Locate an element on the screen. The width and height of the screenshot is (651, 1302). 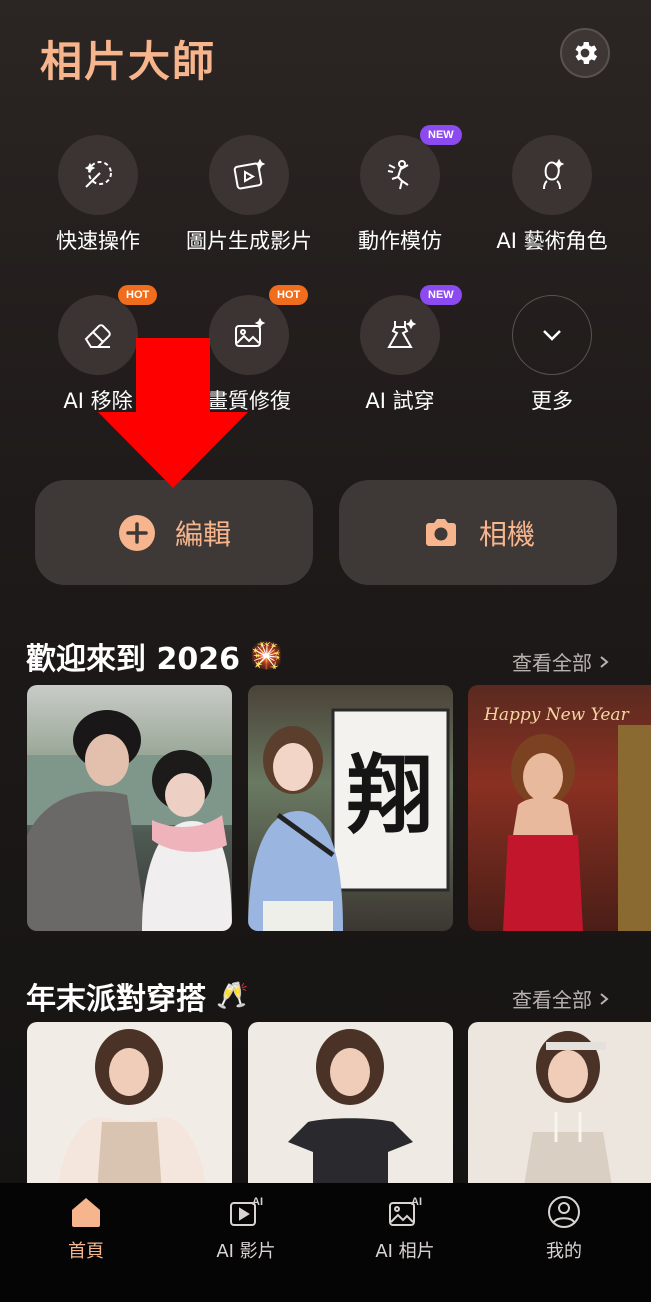
edit-label: 編輯 is located at coordinates (202, 534).